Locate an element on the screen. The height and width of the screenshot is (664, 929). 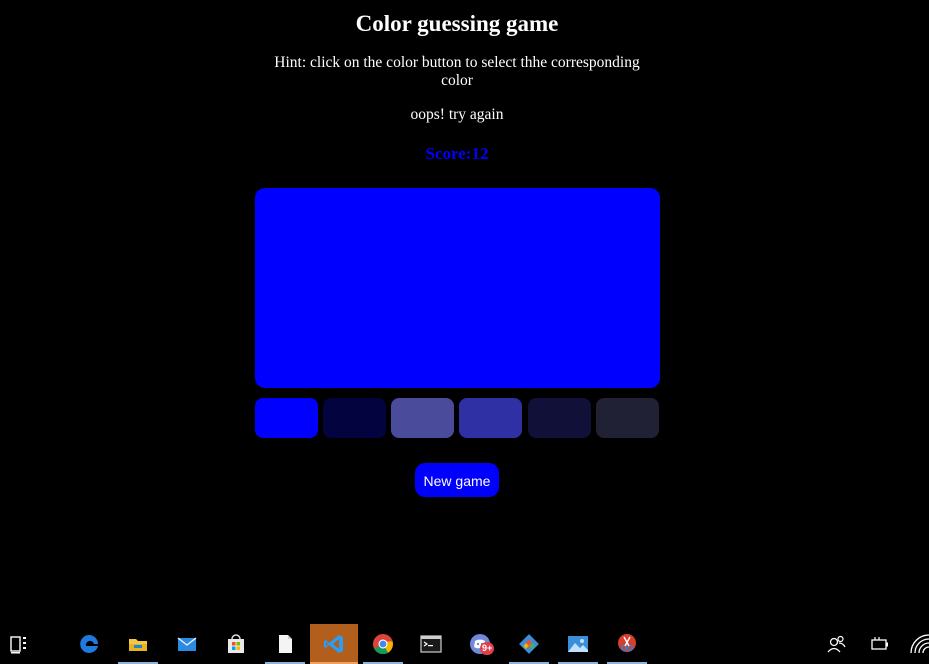
store-icon is located at coordinates (236, 643).